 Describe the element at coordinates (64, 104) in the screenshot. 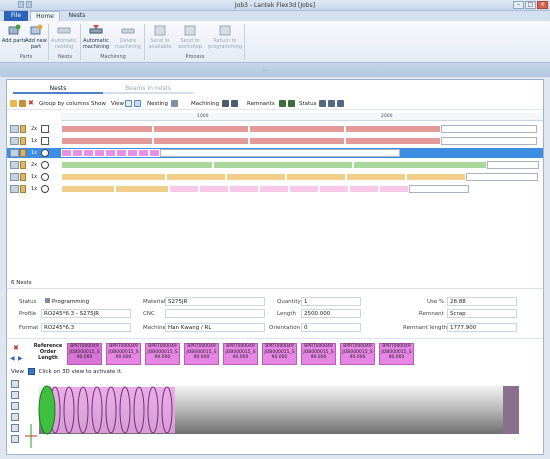

I see `group-by-columns-button: Group by columns` at that location.